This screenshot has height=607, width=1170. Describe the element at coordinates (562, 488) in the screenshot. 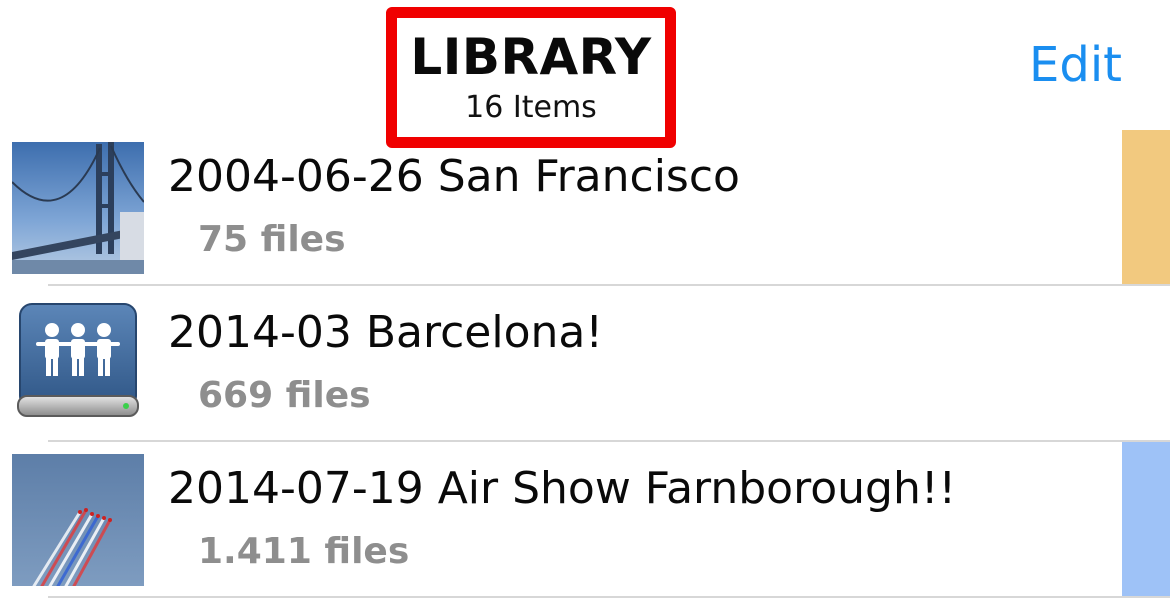

I see `list-item-title: 2014-07-19 Air Show Farnborough!!` at that location.